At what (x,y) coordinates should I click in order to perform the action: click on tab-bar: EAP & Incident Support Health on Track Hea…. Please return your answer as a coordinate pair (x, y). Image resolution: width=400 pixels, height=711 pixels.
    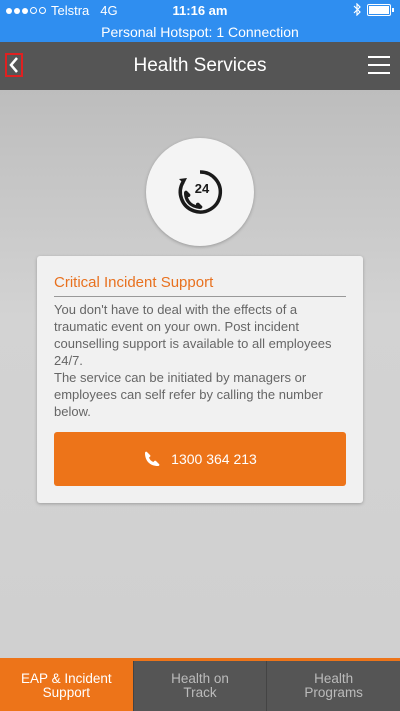
    Looking at the image, I should click on (200, 684).